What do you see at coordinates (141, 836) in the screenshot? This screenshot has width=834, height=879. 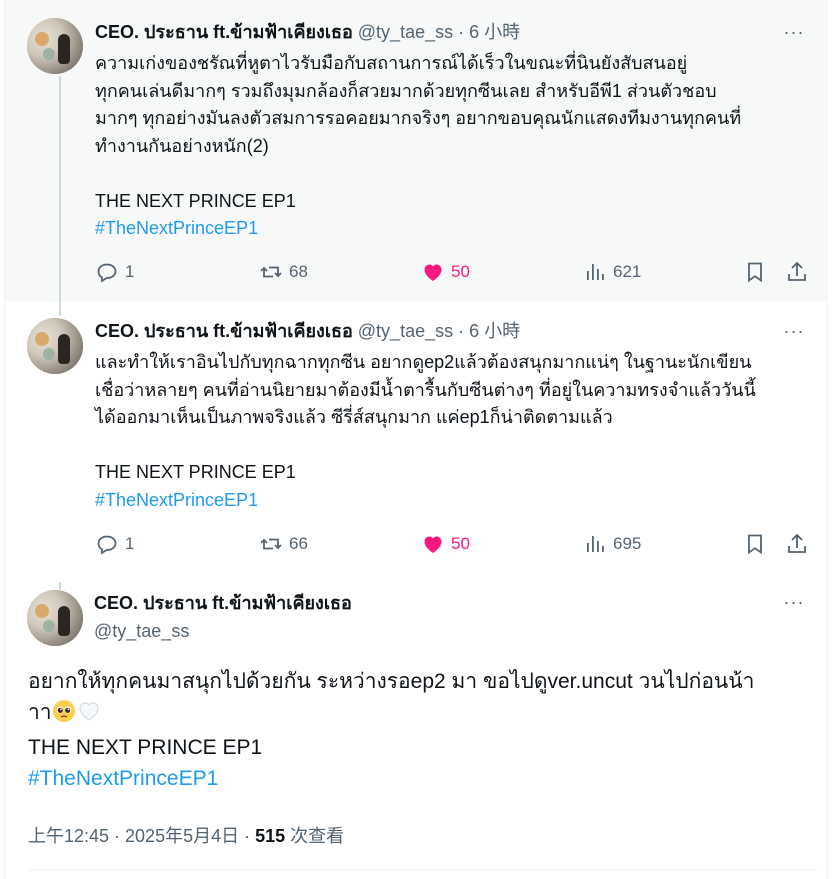 I see `timestamp-text: 上午12:45 · 2025年5月4日 ·` at bounding box center [141, 836].